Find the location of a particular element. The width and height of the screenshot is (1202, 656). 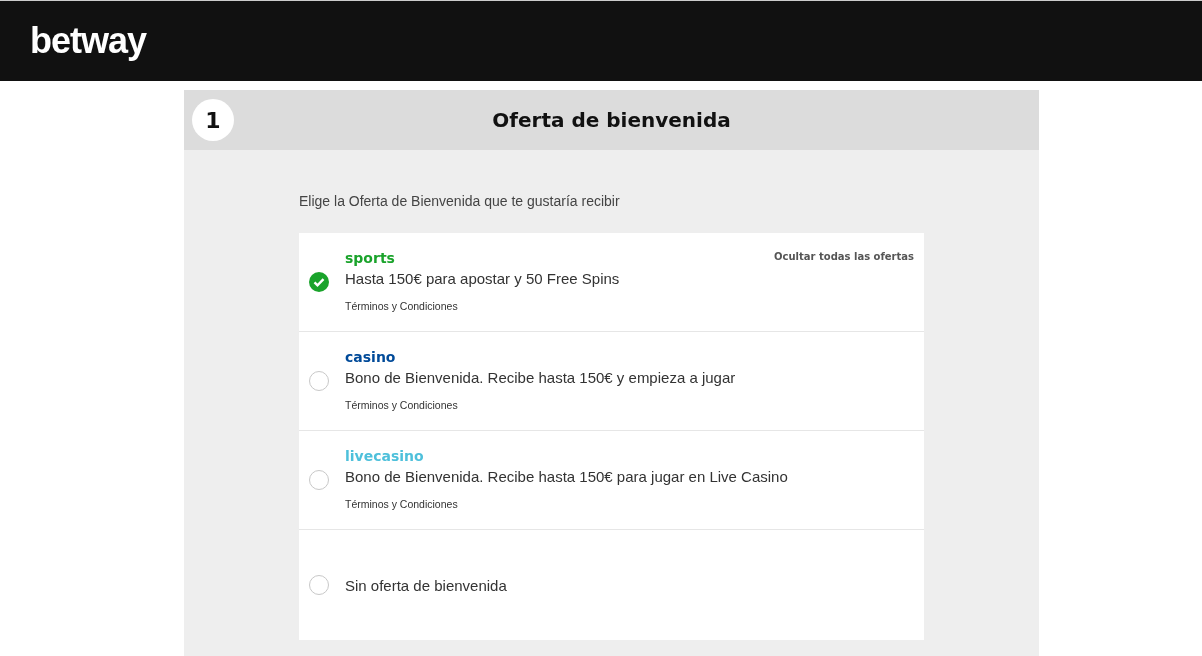

logo: betway is located at coordinates (88, 41).